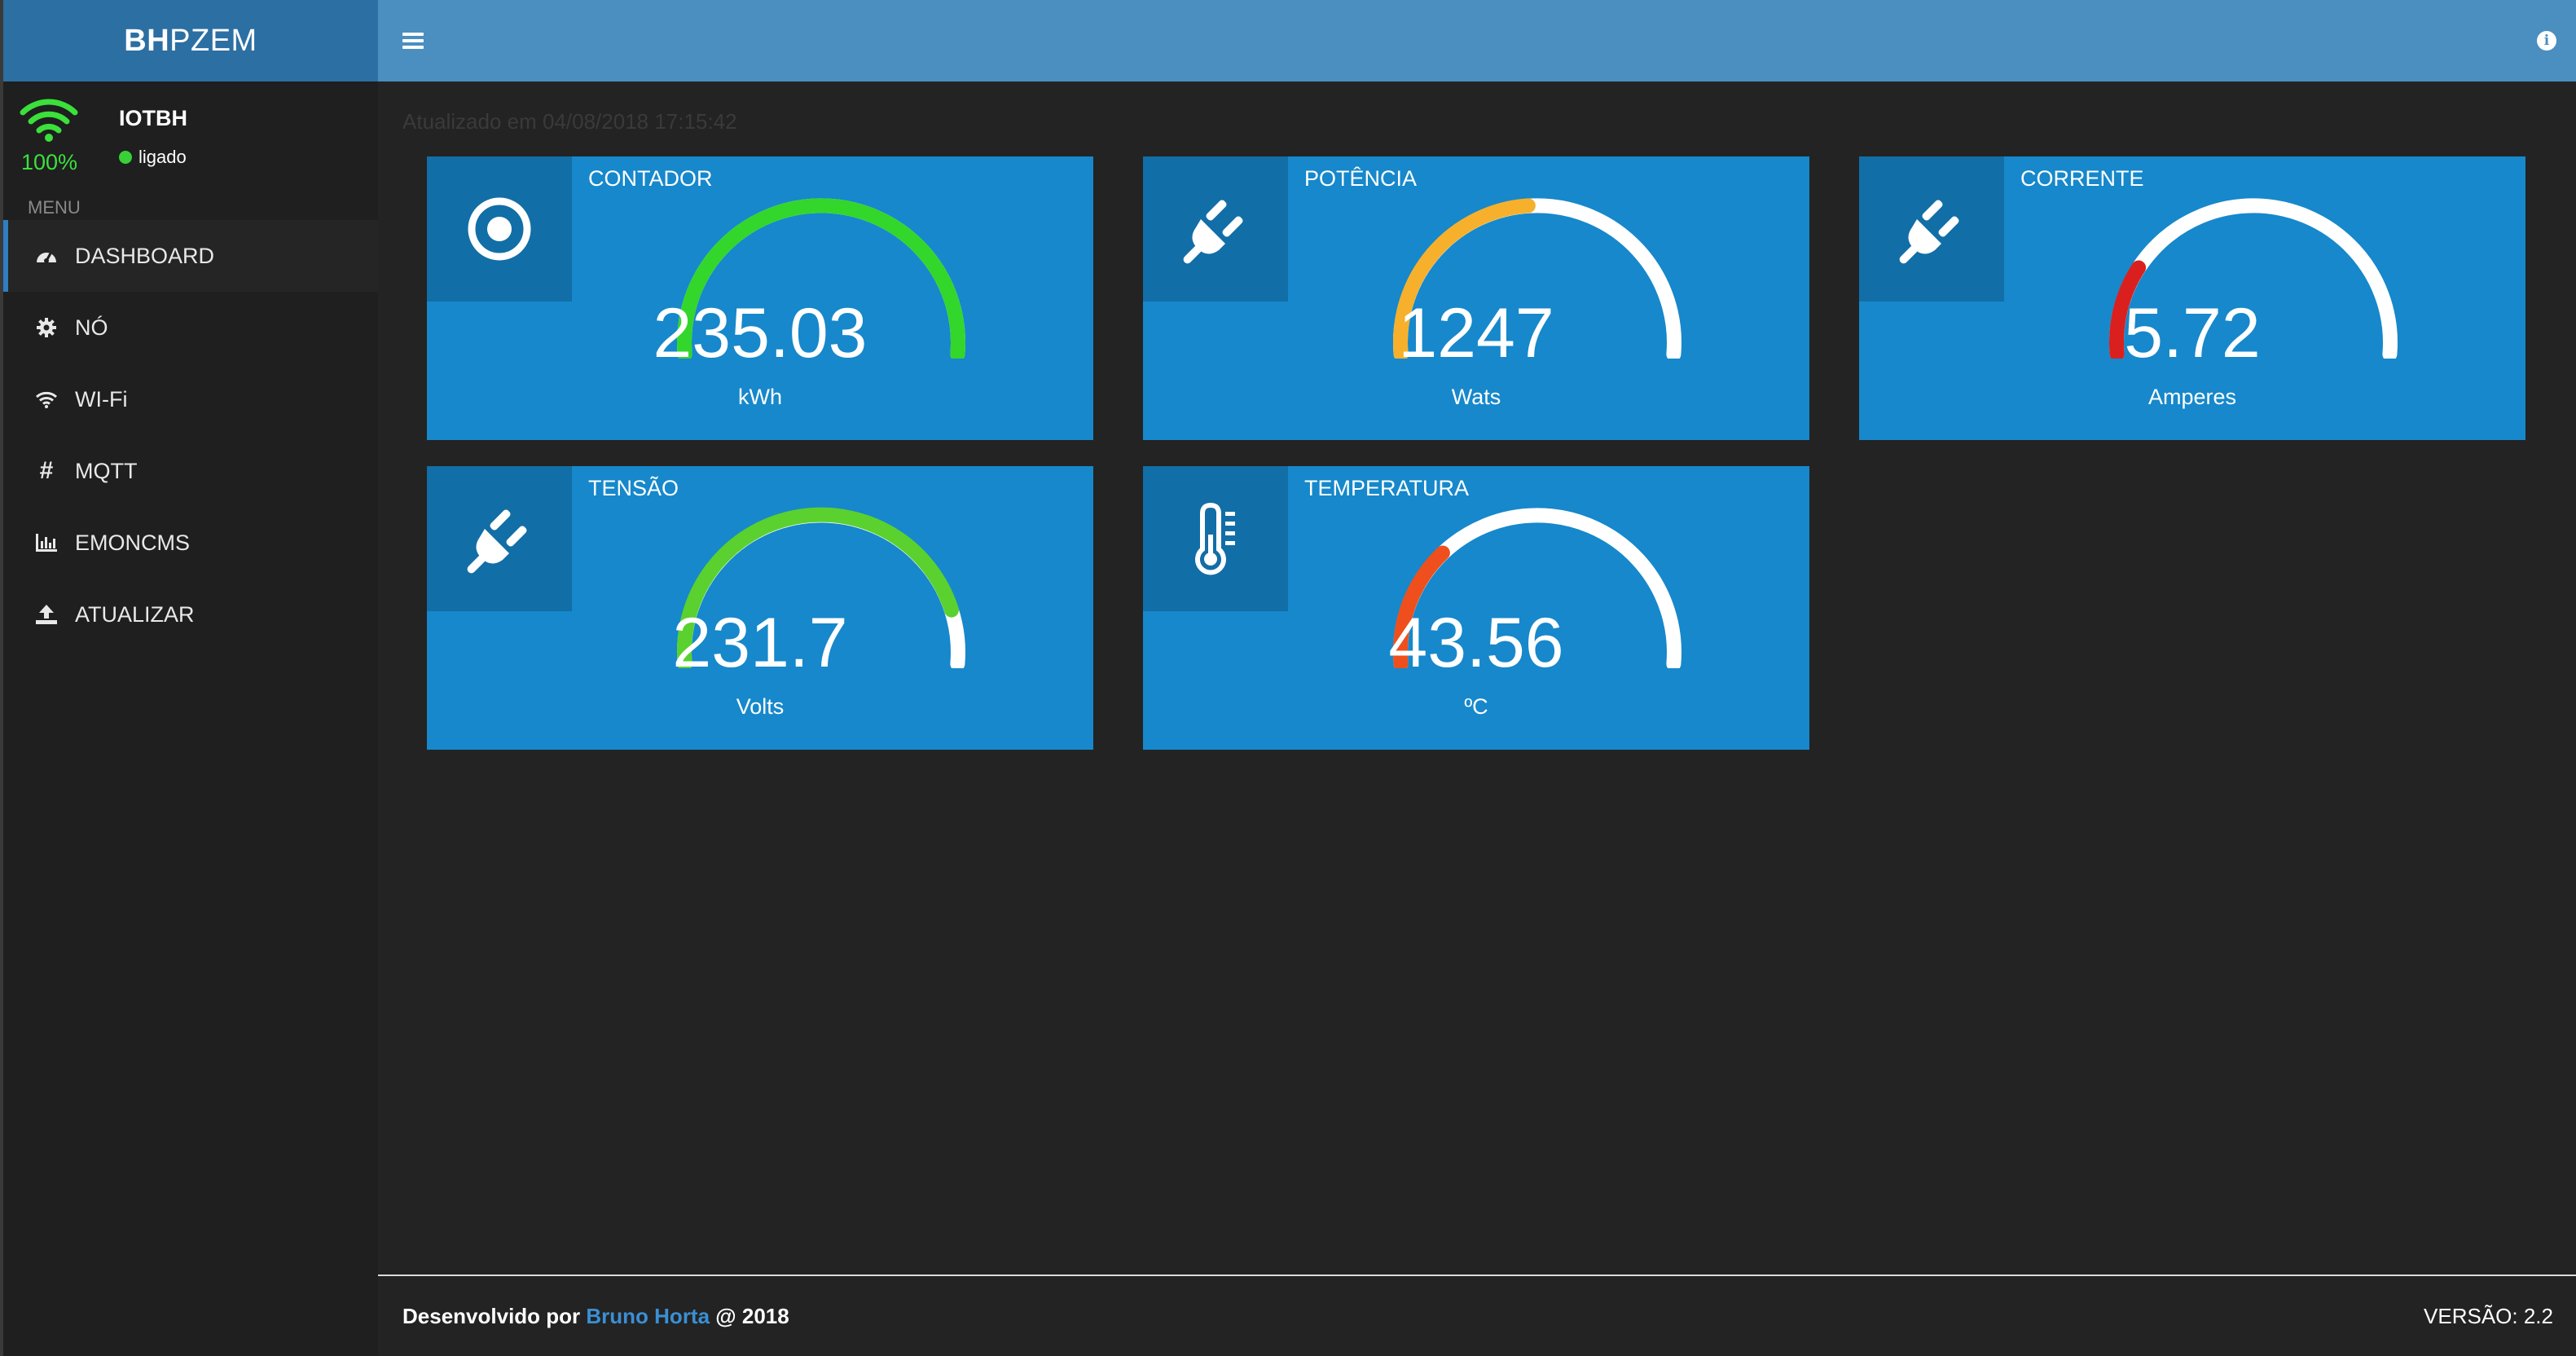 The image size is (2576, 1356). What do you see at coordinates (2192, 397) in the screenshot?
I see `card-unit: Amperes` at bounding box center [2192, 397].